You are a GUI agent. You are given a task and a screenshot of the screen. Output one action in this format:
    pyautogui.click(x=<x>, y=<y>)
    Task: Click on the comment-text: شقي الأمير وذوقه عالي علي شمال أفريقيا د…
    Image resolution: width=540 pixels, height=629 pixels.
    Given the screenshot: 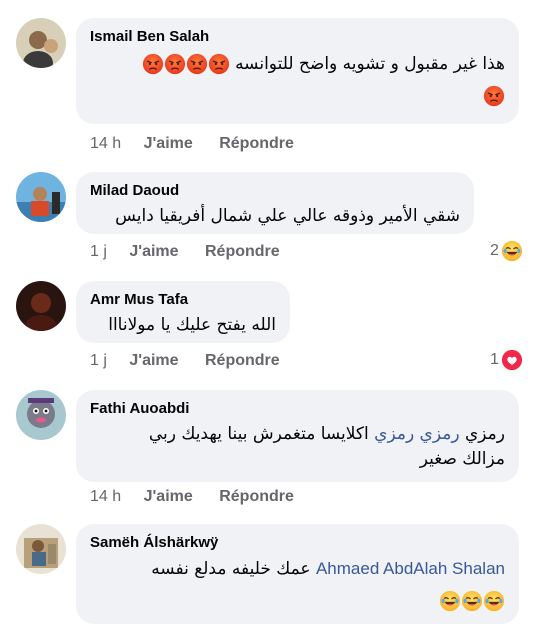 What is the action you would take?
    pyautogui.click(x=287, y=216)
    